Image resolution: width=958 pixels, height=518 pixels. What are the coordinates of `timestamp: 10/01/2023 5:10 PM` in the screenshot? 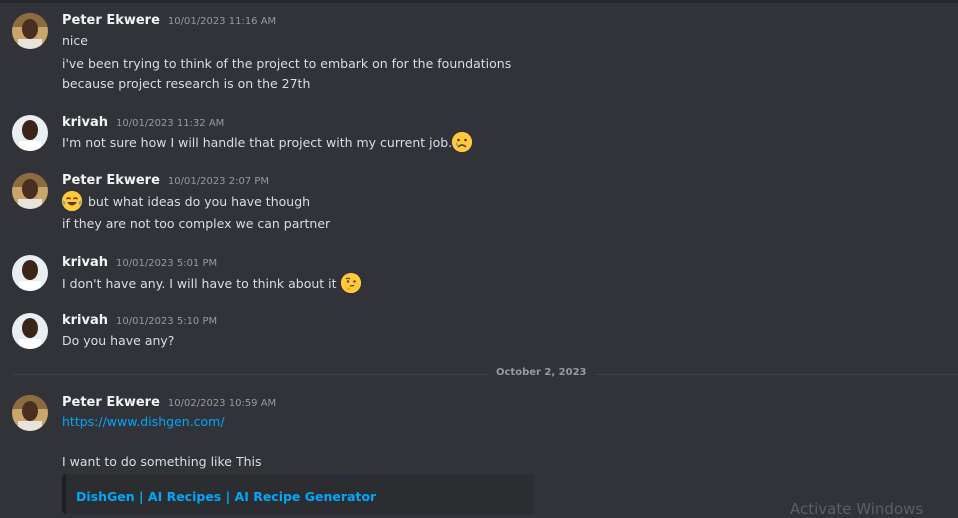 It's located at (167, 321).